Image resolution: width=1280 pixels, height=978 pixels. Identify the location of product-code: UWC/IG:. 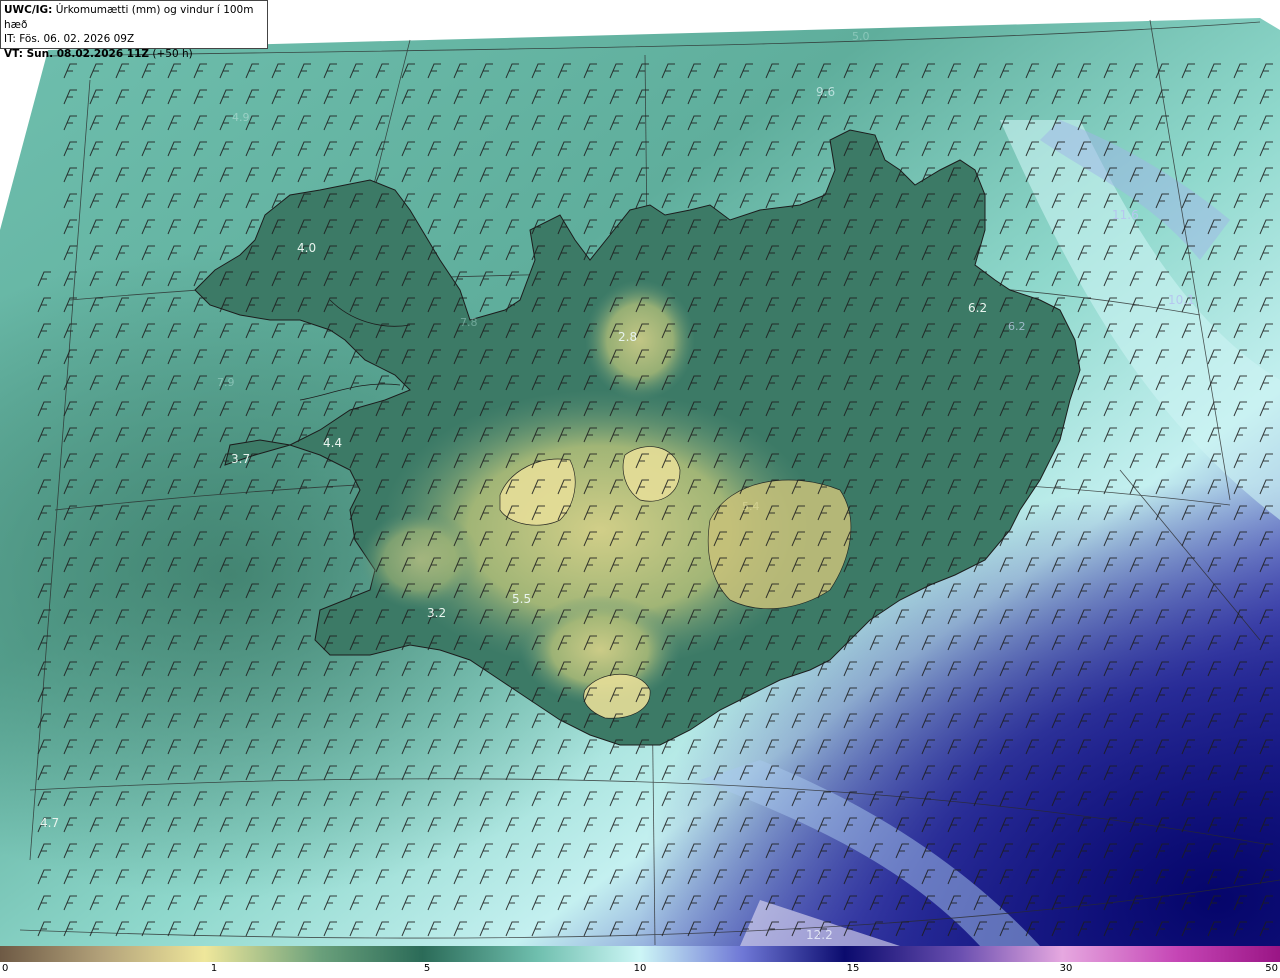
(28, 10).